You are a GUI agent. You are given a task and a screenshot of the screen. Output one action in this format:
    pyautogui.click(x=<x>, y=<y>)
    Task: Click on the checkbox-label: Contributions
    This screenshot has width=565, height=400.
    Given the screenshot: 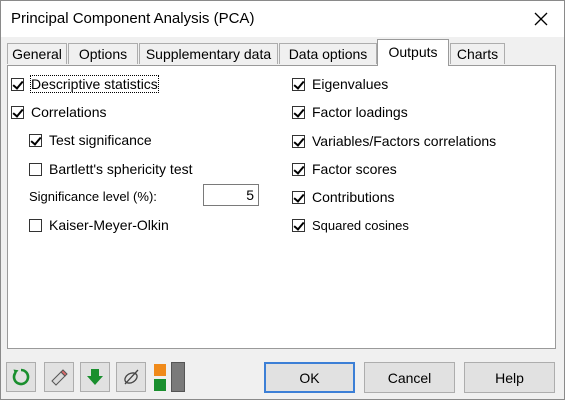 What is the action you would take?
    pyautogui.click(x=353, y=197)
    